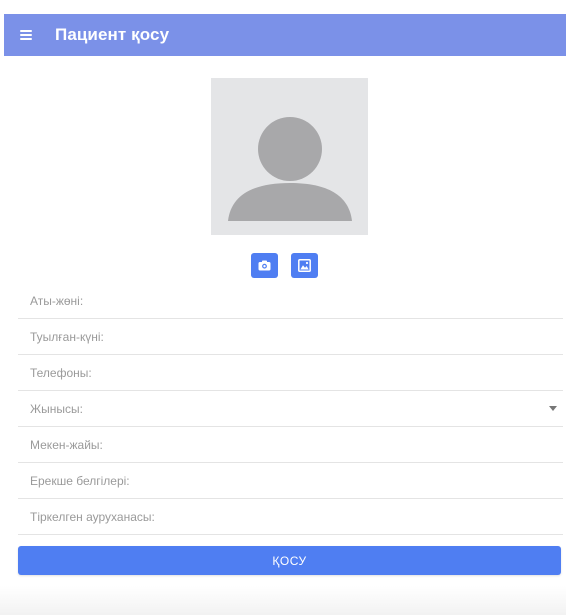 This screenshot has height=615, width=566. Describe the element at coordinates (553, 408) in the screenshot. I see `chevron-down-icon` at that location.